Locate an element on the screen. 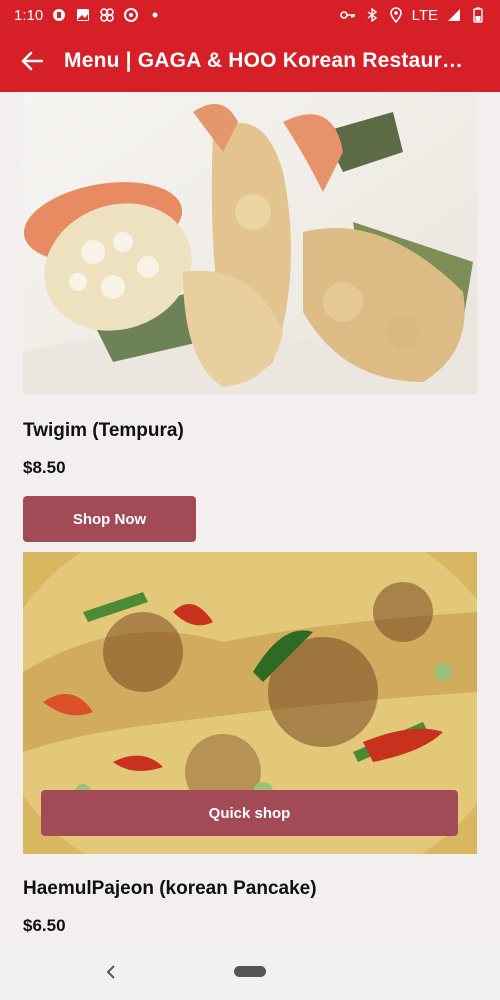 The height and width of the screenshot is (1000, 500). chevron-left-icon is located at coordinates (110, 972).